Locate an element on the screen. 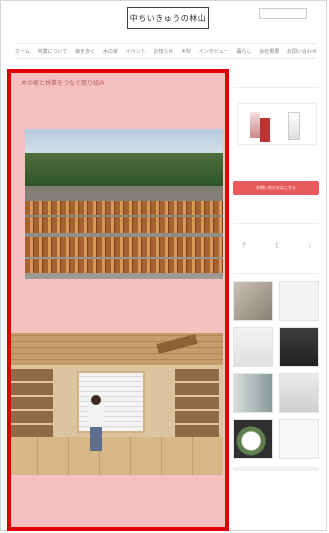  twitter-icon: t is located at coordinates (277, 246).